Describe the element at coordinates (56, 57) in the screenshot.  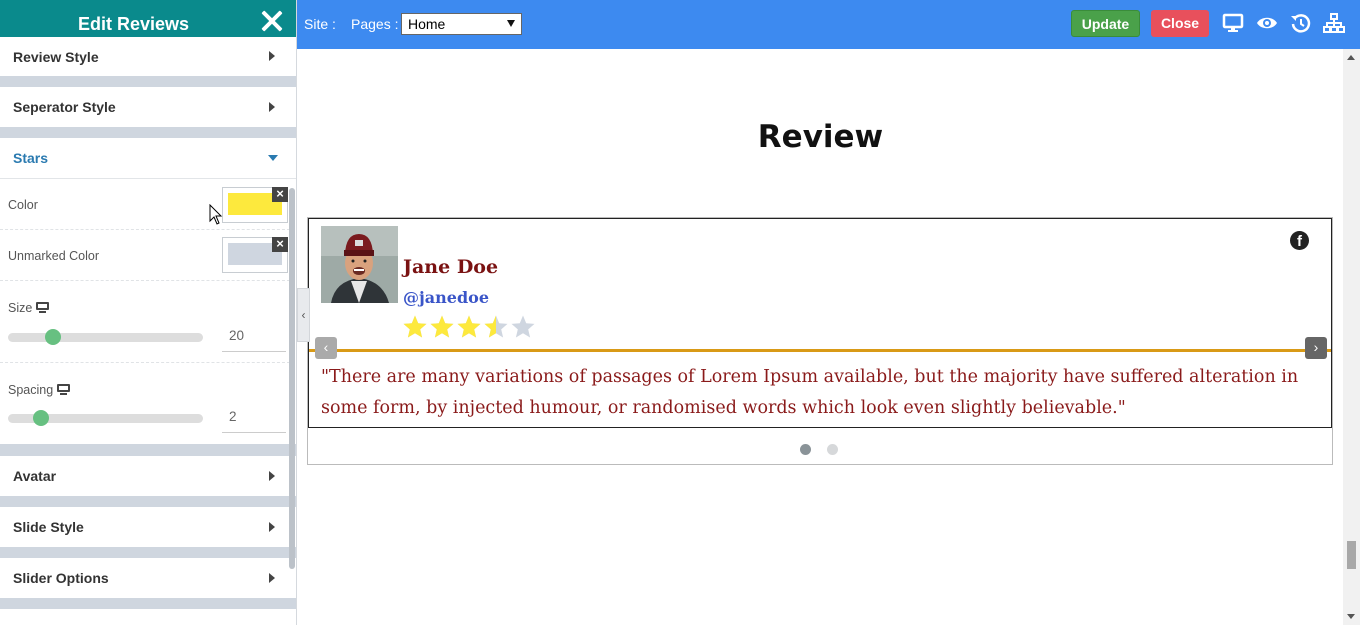
I see `section-label: Review Style` at that location.